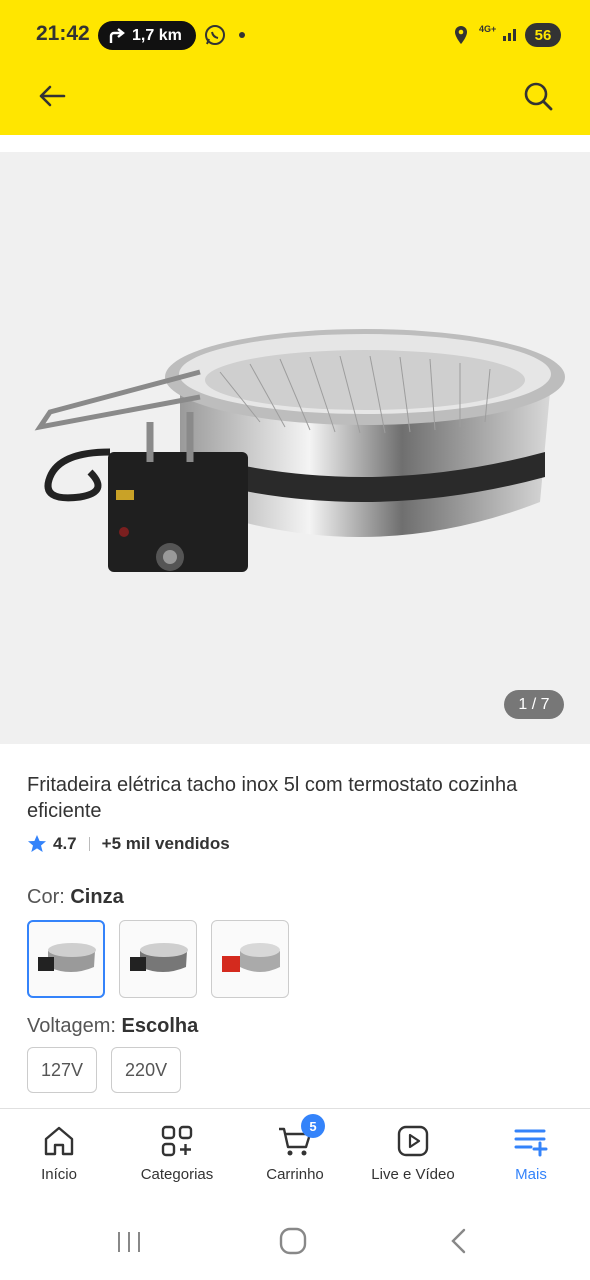  I want to click on navigation-distance: 1,7 km, so click(157, 35).